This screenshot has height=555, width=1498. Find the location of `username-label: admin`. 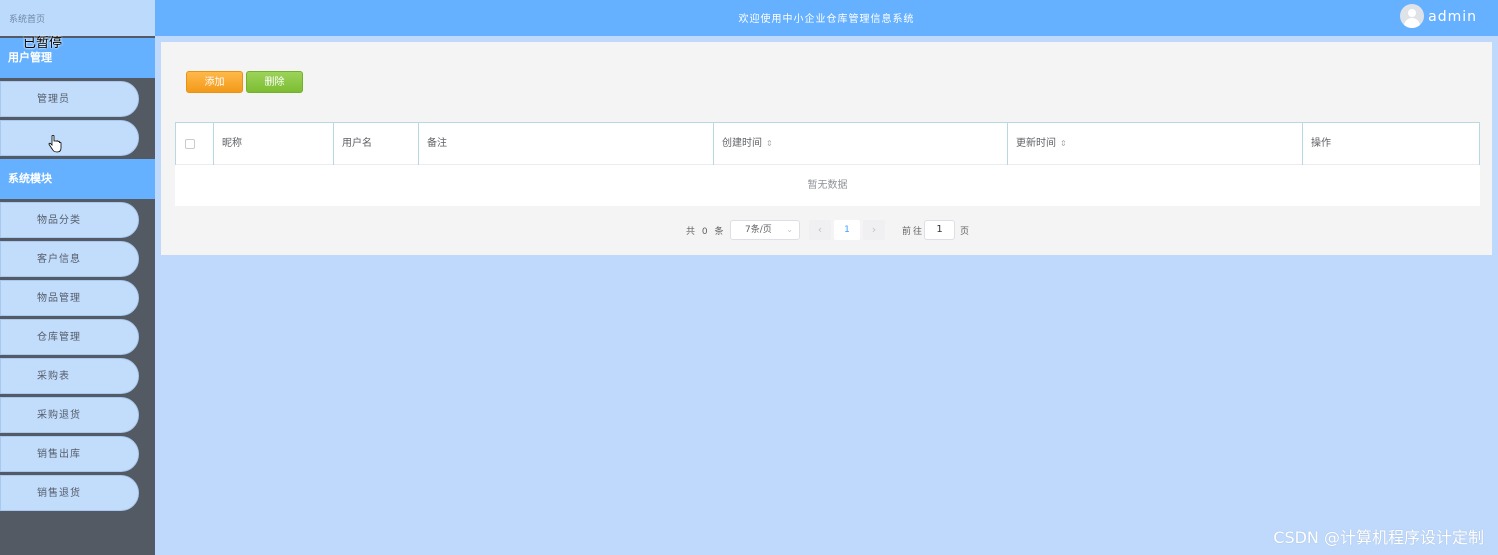

username-label: admin is located at coordinates (1452, 17).